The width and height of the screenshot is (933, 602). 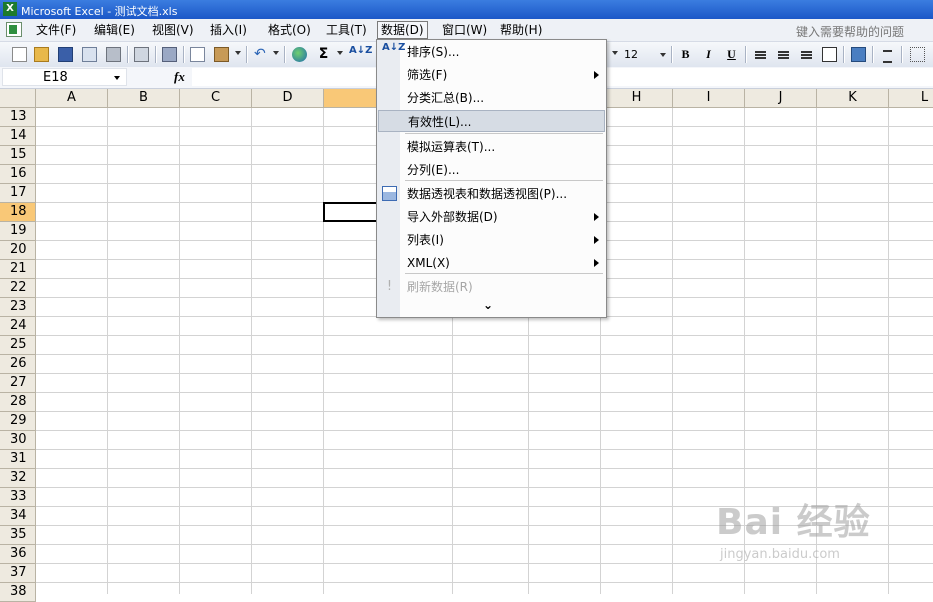 I want to click on data-menu-item-label: 刷新数据(R), so click(x=440, y=287).